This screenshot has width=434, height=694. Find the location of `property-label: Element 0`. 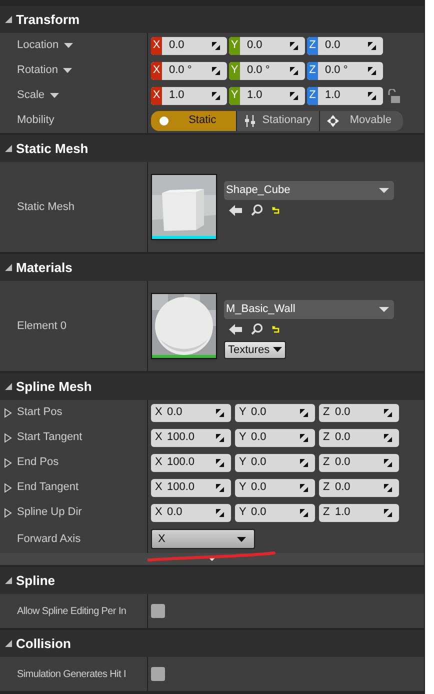

property-label: Element 0 is located at coordinates (42, 326).